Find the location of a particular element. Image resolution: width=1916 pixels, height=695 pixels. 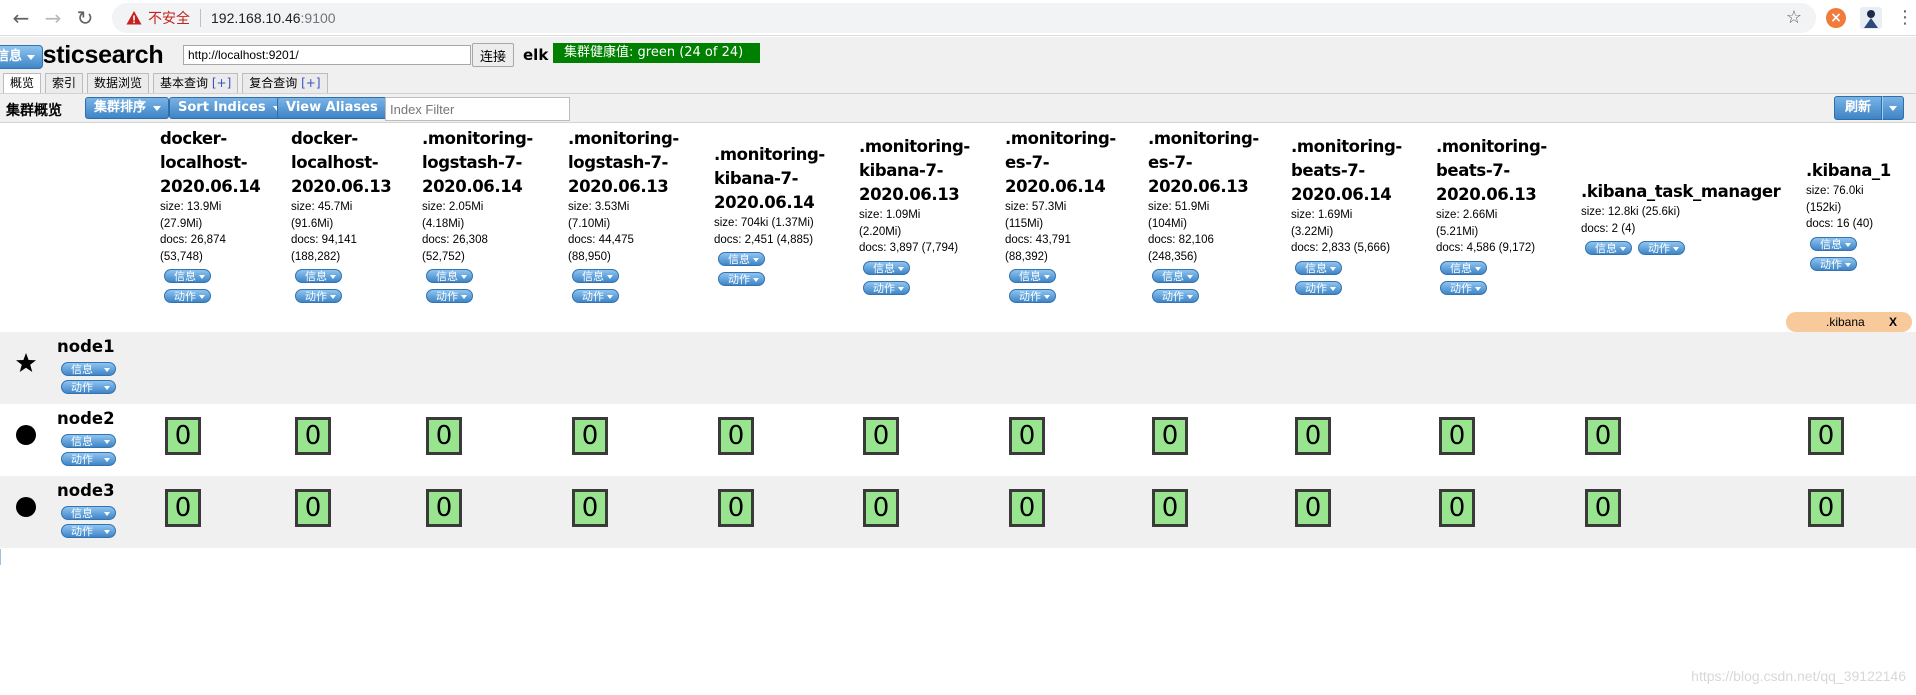

tab-3: 基本查询 [+] is located at coordinates (196, 83).